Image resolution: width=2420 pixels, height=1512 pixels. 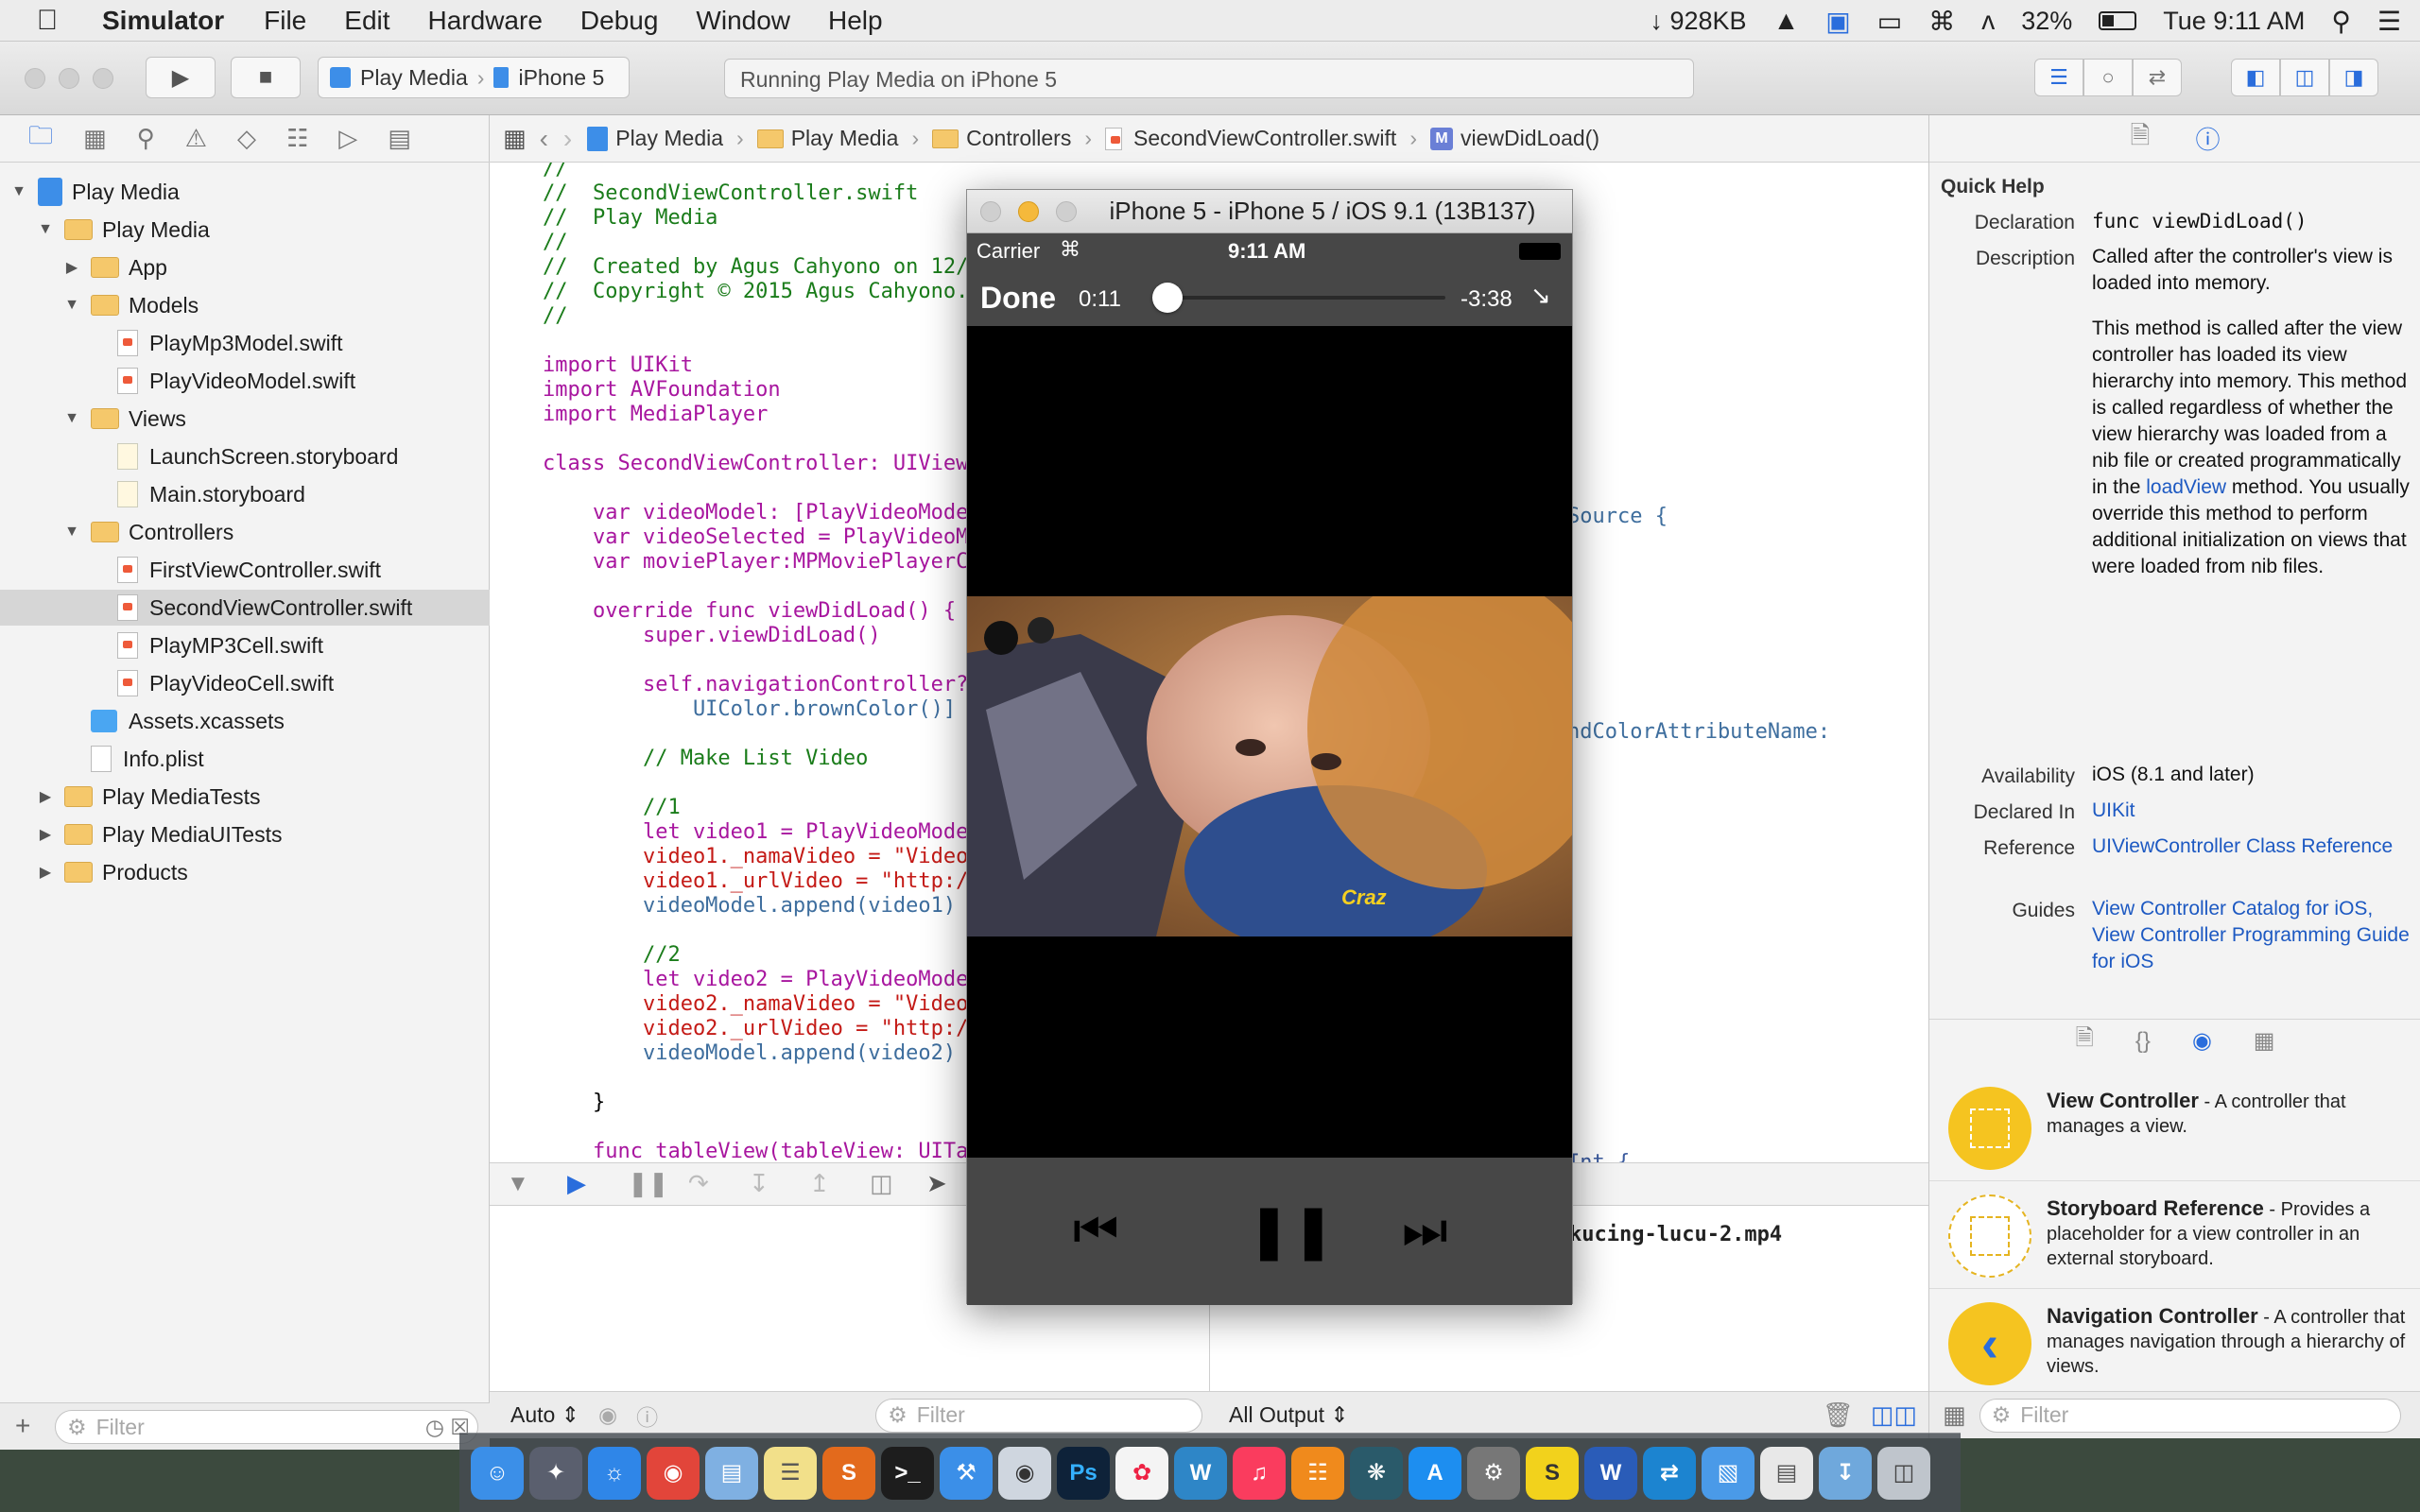 What do you see at coordinates (1317, 1473) in the screenshot?
I see `ibooks-icon: ☷` at bounding box center [1317, 1473].